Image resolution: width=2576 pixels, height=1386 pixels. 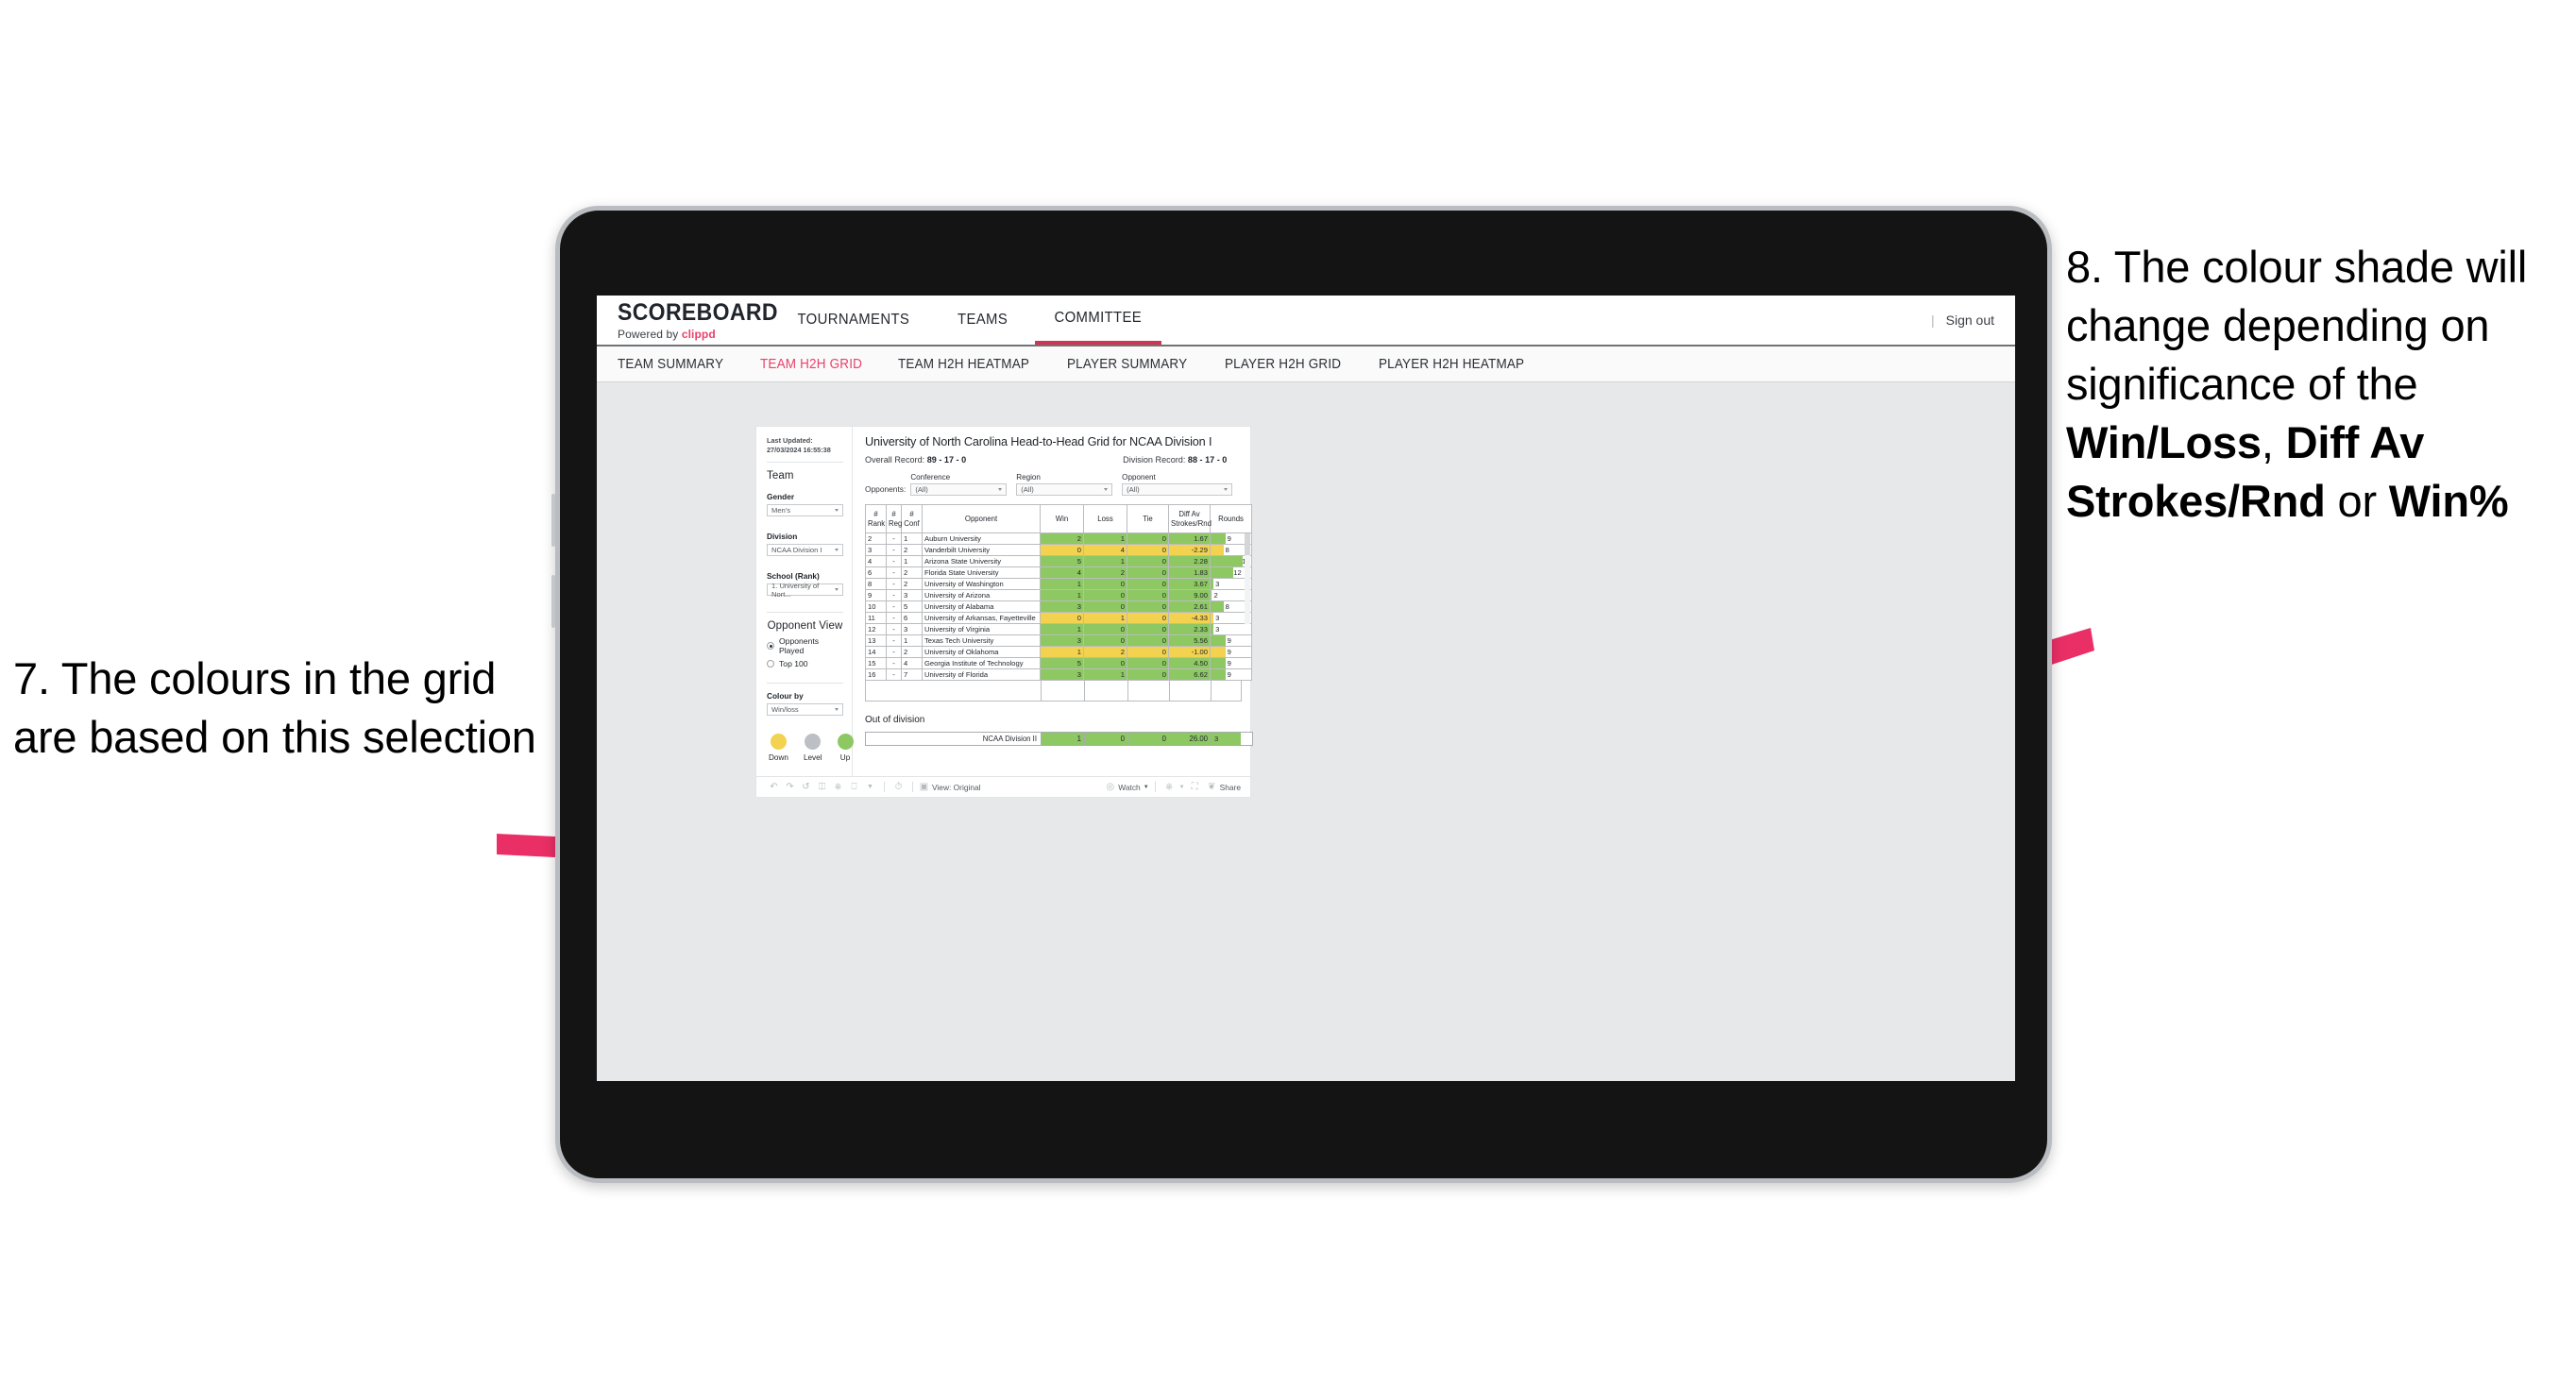 What do you see at coordinates (1062, 674) in the screenshot?
I see `cell-win: 3` at bounding box center [1062, 674].